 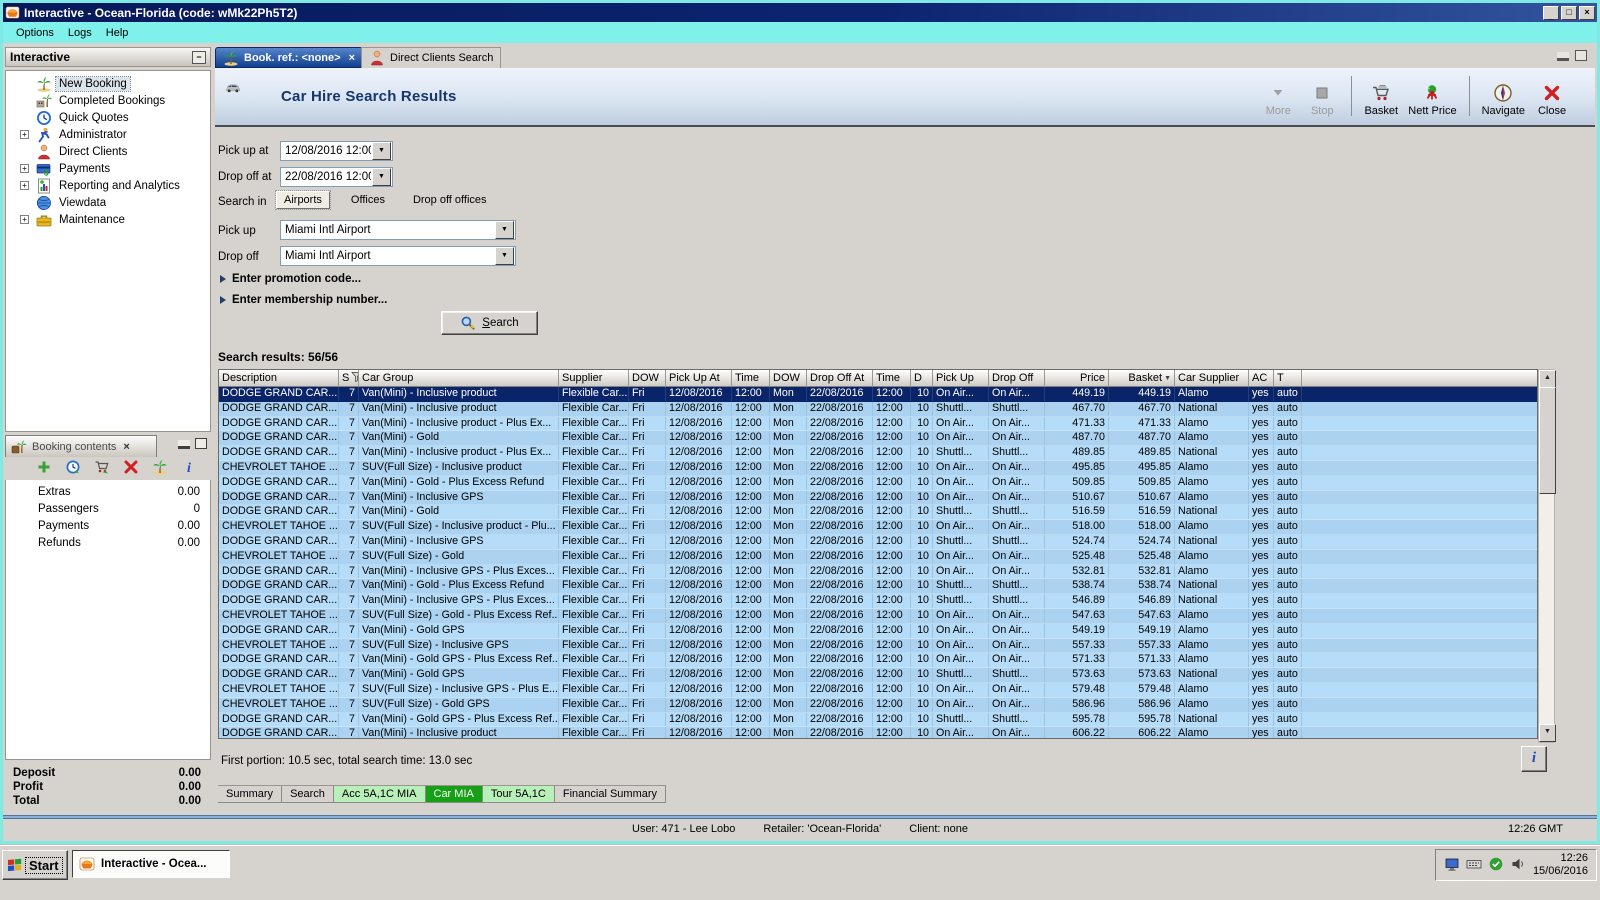 I want to click on sidebar-item-quick-quotes: Quick Quotes, so click(x=108, y=117).